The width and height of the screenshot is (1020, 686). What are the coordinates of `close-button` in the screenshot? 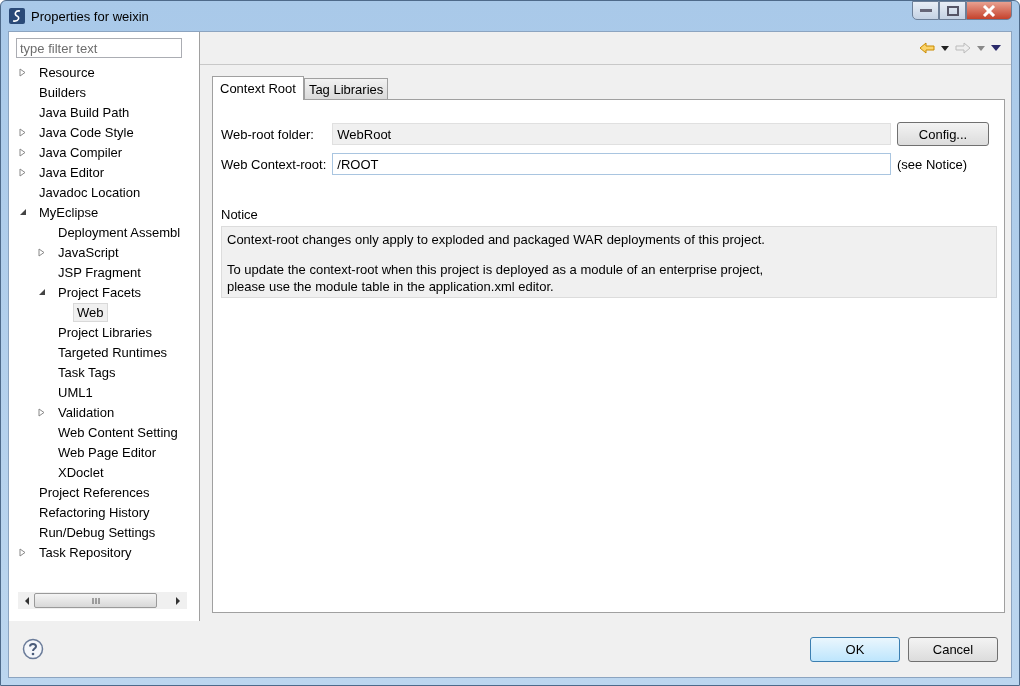 It's located at (989, 10).